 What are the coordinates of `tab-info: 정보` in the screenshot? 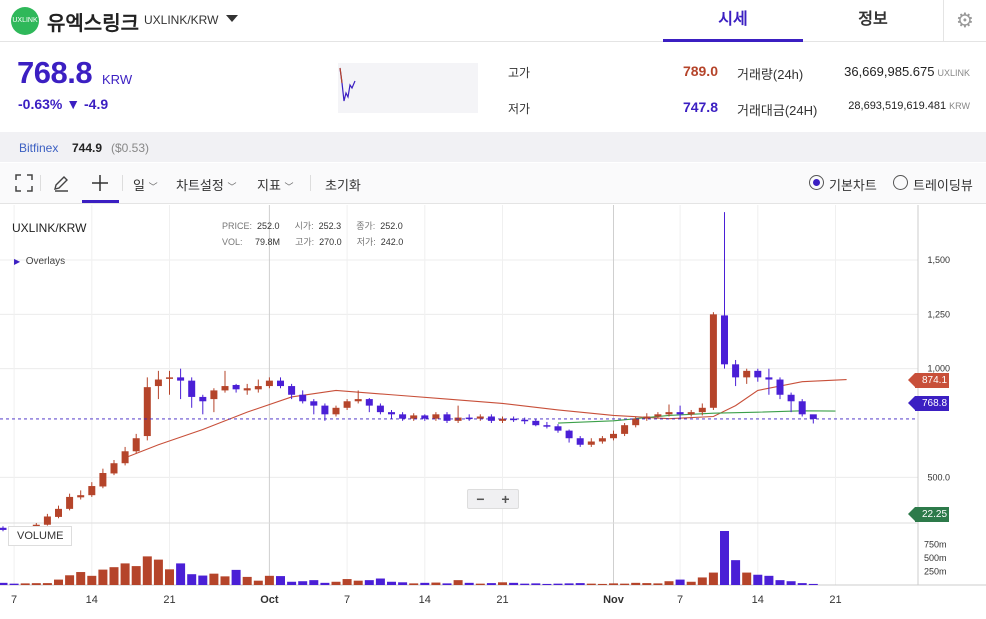 It's located at (873, 21).